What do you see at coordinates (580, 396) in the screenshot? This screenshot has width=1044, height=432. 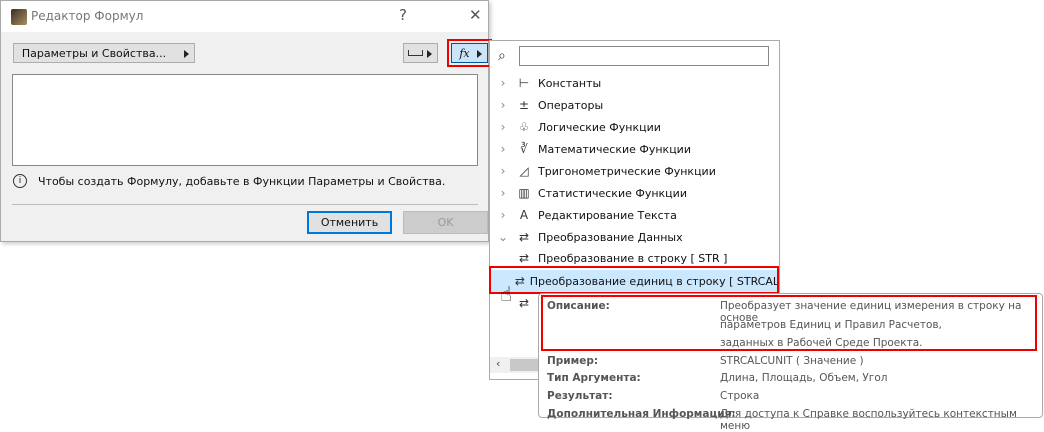 I see `tooltip-label: Результат:` at bounding box center [580, 396].